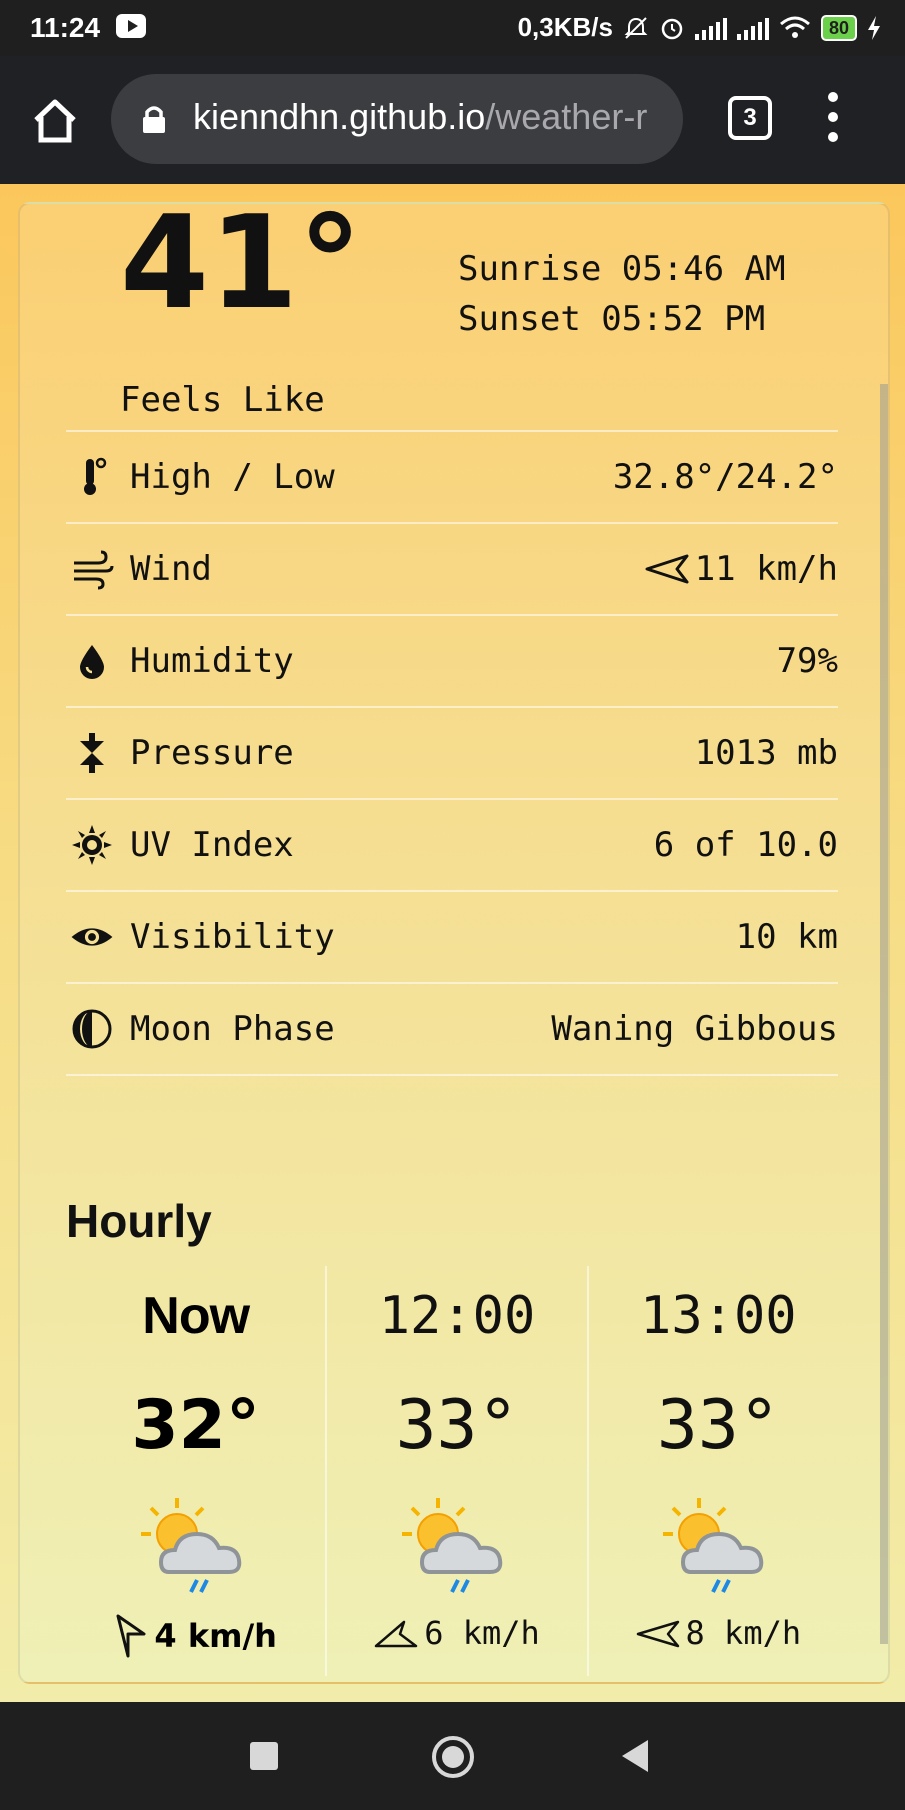 This screenshot has width=905, height=1810. I want to click on detail-value: Waning Gibbous, so click(694, 1029).